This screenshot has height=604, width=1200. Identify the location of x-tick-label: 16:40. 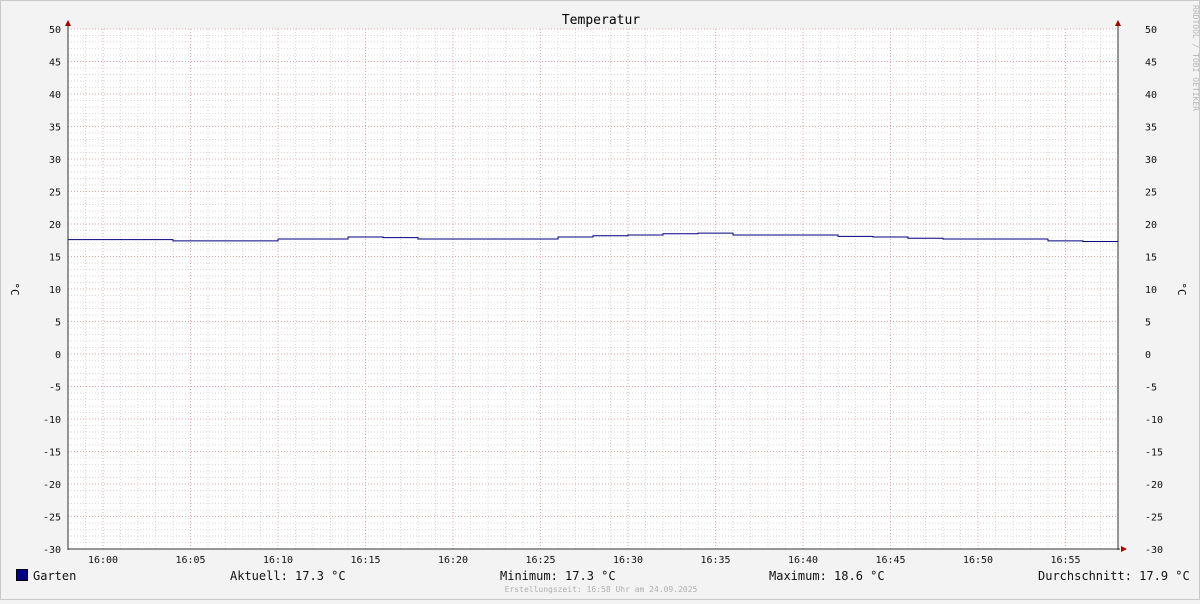
(803, 560).